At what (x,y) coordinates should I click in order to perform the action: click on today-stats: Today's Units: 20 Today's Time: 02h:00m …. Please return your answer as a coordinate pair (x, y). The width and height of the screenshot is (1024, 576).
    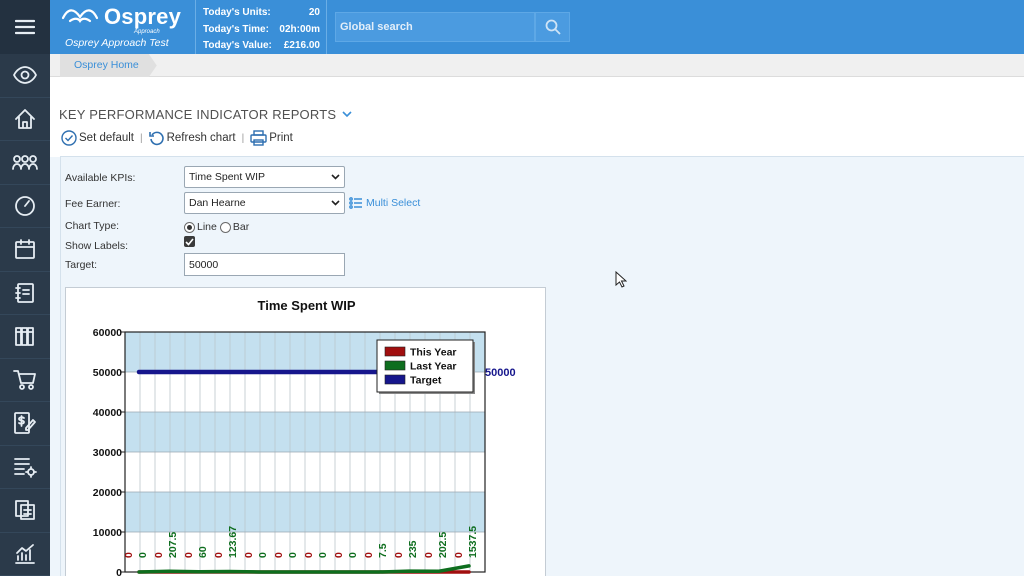
    Looking at the image, I should click on (261, 27).